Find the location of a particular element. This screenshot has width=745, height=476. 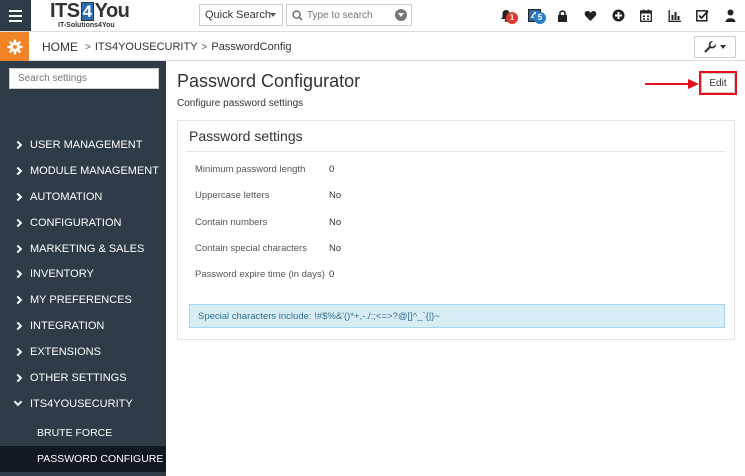

sidebar-item-extensions: EXTENSIONS is located at coordinates (83, 352).